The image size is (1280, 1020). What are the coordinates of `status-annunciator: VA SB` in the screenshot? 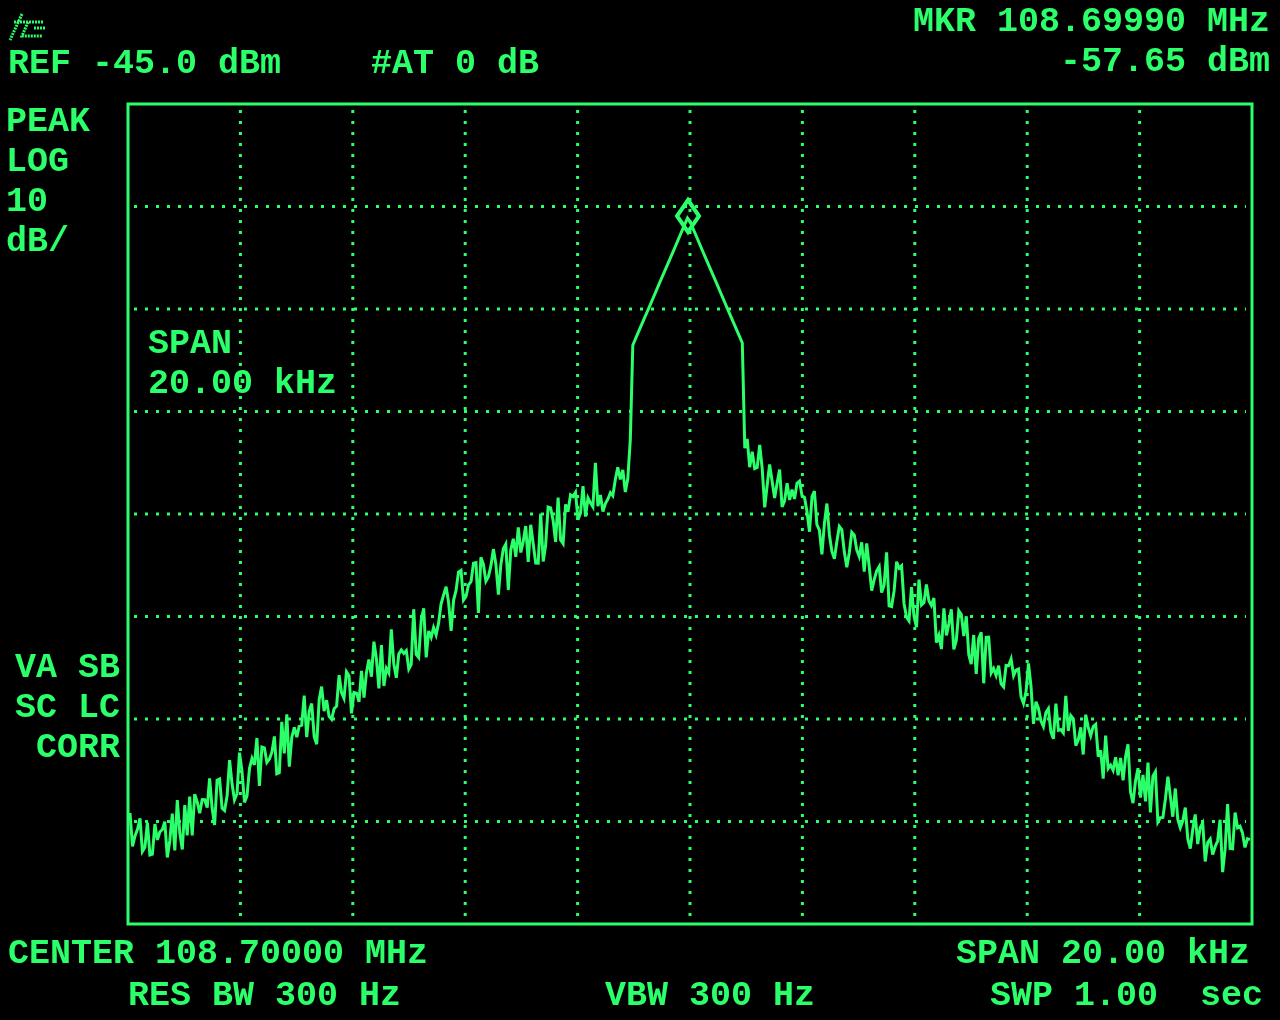 It's located at (67, 668).